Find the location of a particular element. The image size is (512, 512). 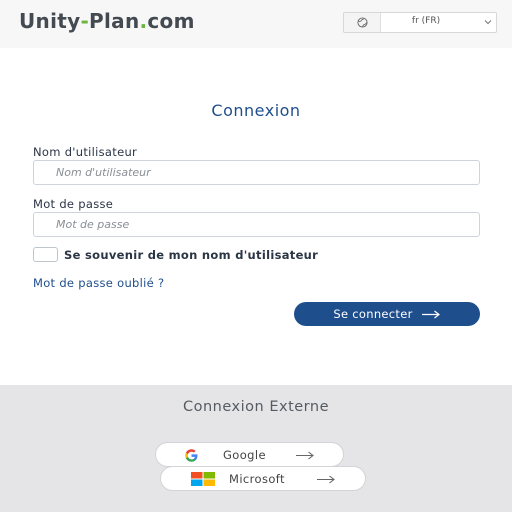

logo-part-3: com is located at coordinates (171, 21).